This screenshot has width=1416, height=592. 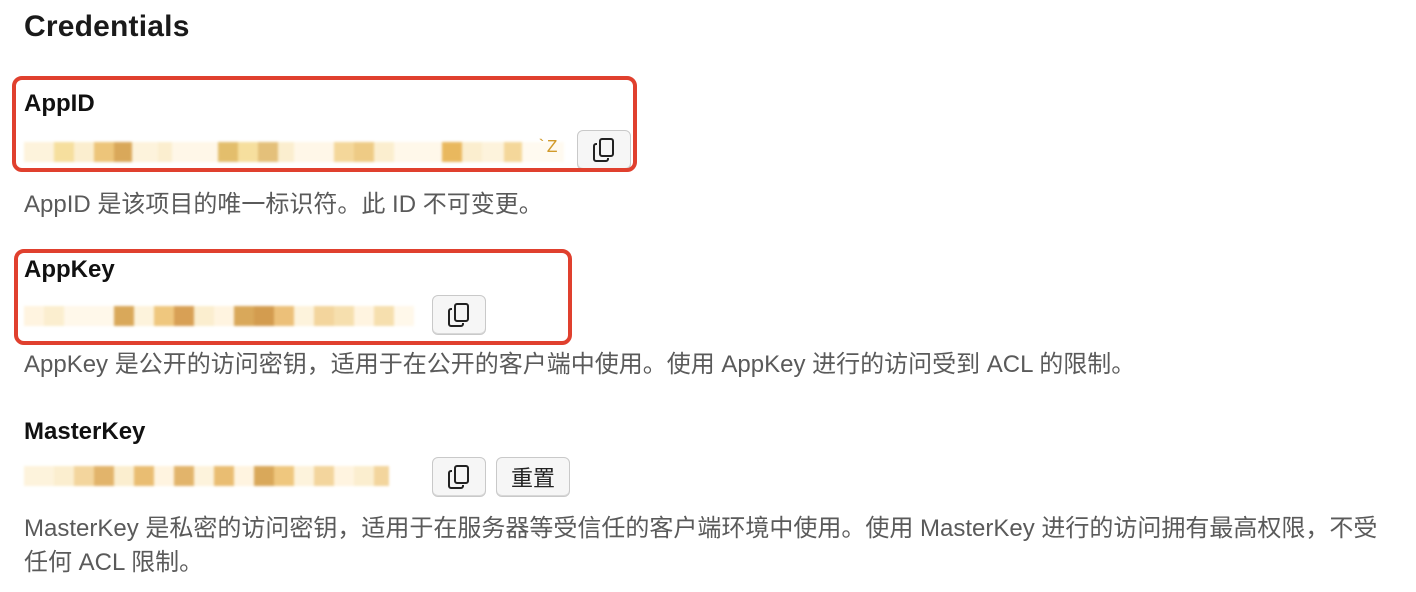 I want to click on appkey-masked-value, so click(x=219, y=316).